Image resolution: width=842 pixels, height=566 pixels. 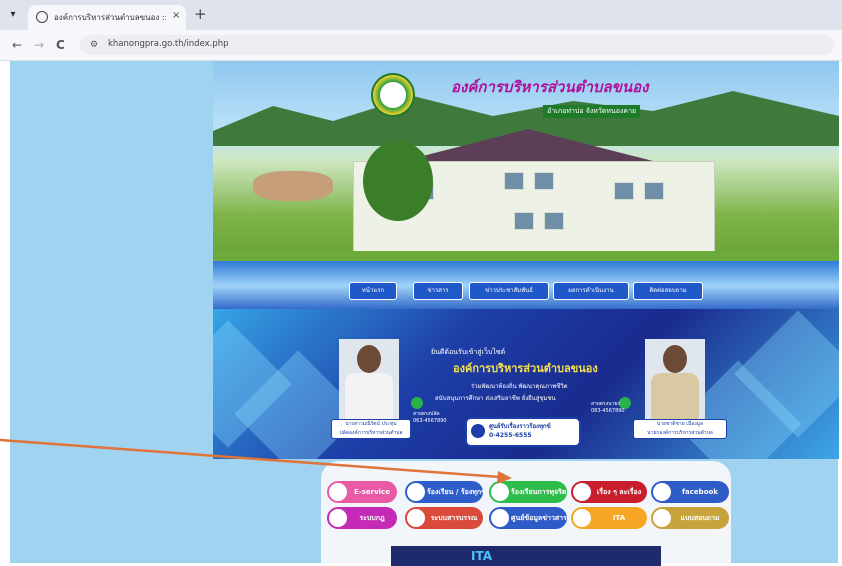 I want to click on menu-item-contact: ติดต่อสอบถาม, so click(x=668, y=291).